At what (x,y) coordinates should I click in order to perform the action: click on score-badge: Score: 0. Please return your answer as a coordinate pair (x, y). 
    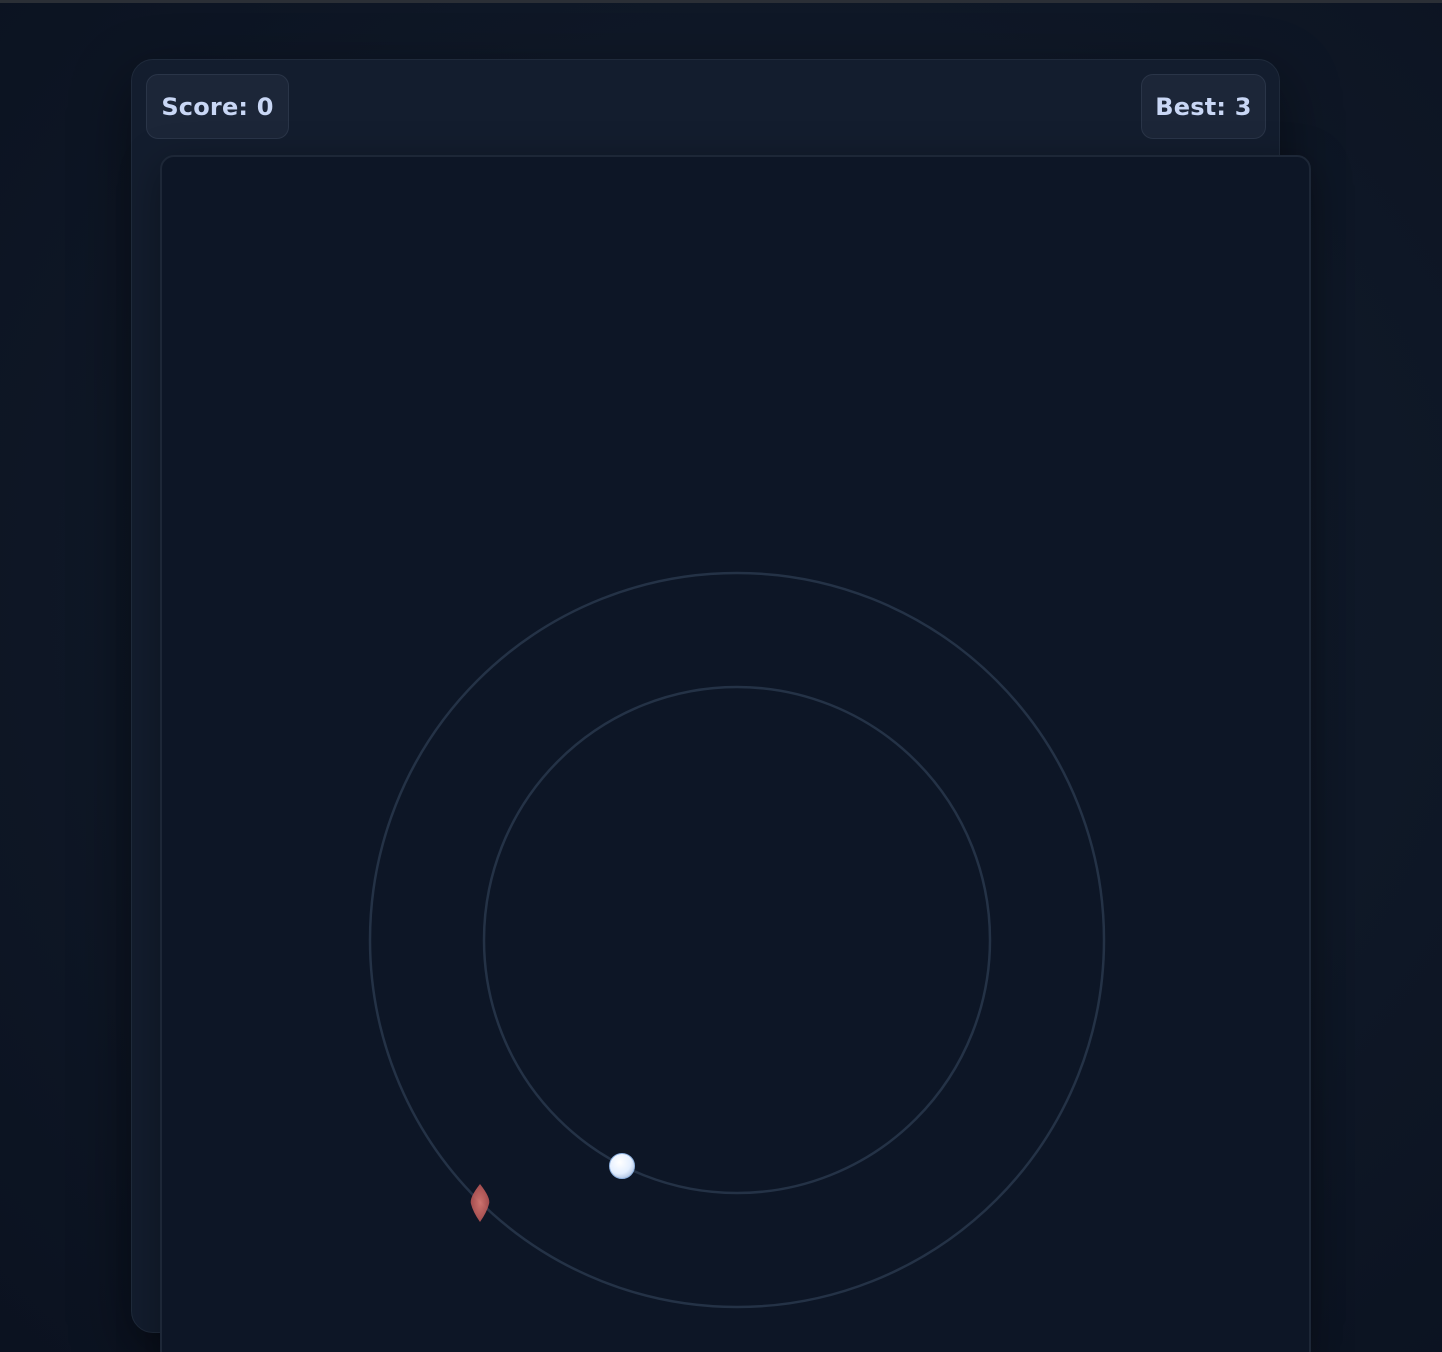
    Looking at the image, I should click on (217, 106).